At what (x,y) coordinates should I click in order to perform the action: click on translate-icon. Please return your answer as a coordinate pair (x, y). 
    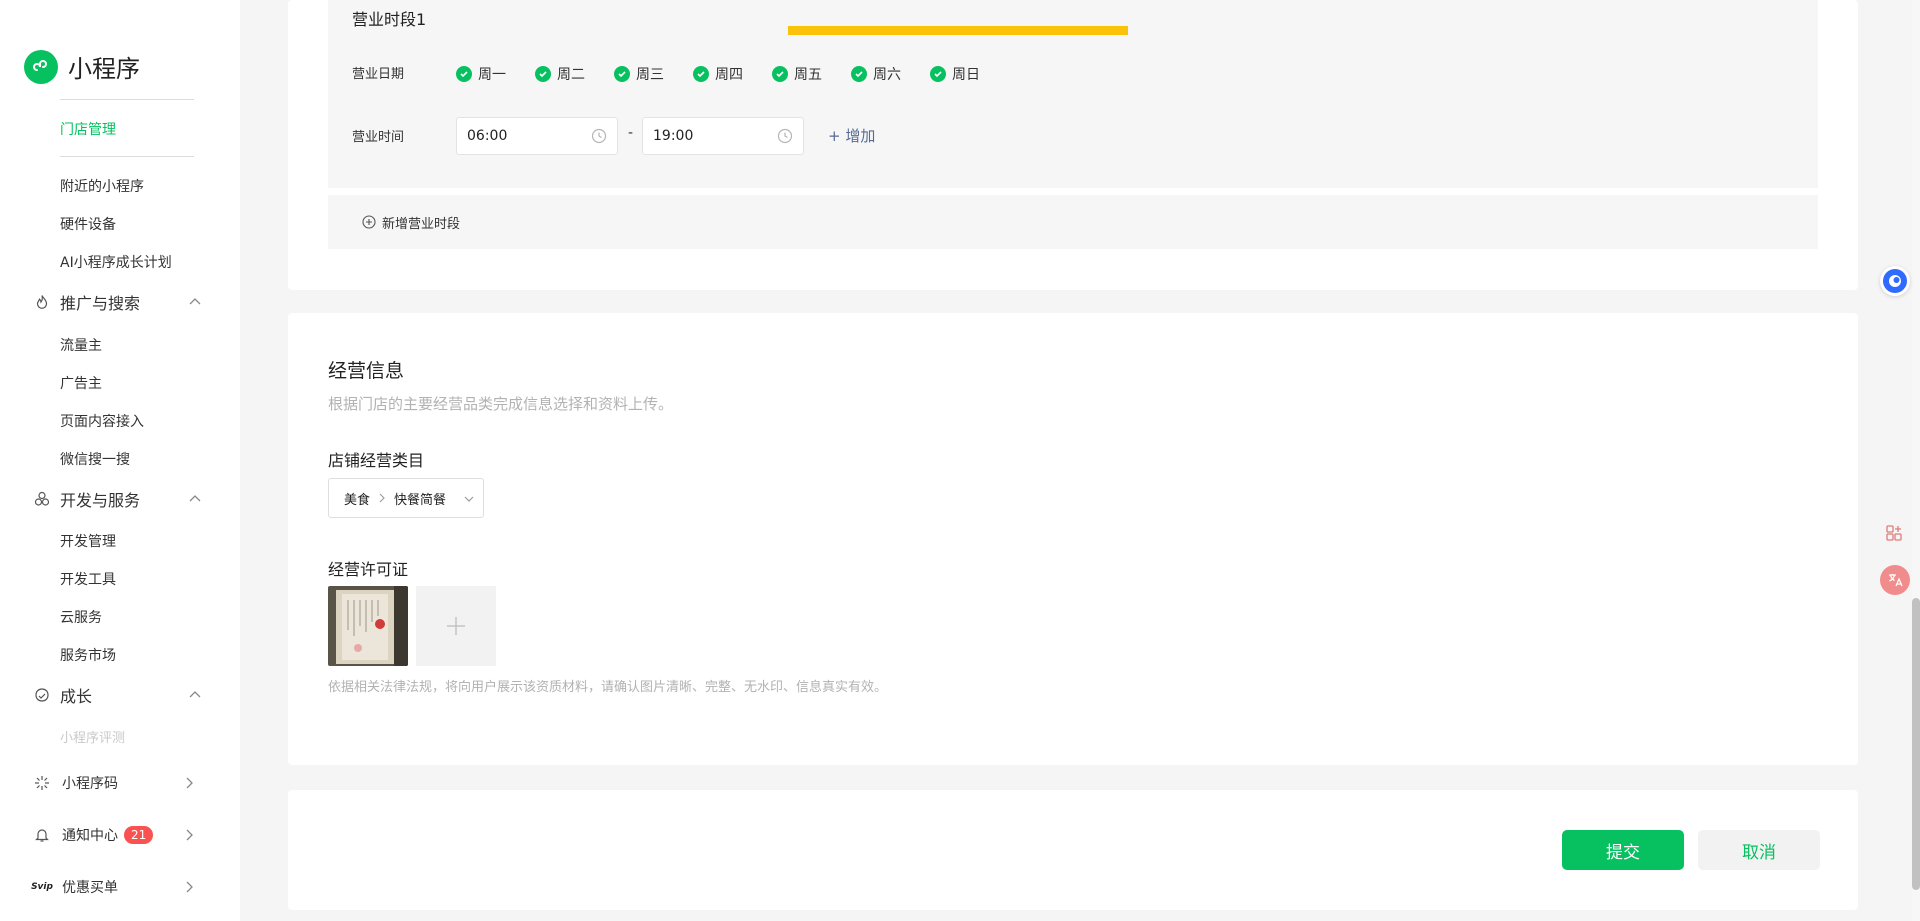
    Looking at the image, I should click on (1896, 580).